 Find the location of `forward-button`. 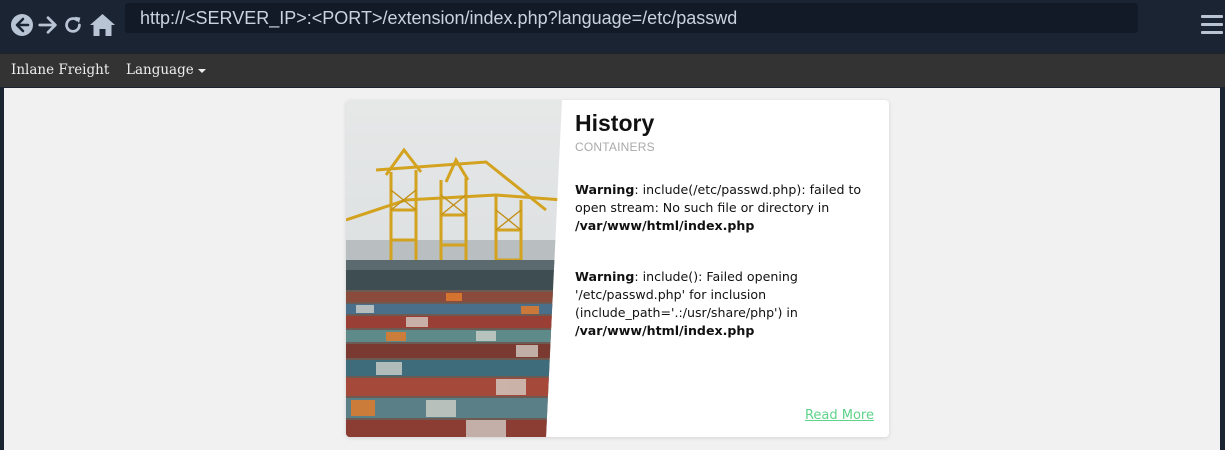

forward-button is located at coordinates (48, 25).